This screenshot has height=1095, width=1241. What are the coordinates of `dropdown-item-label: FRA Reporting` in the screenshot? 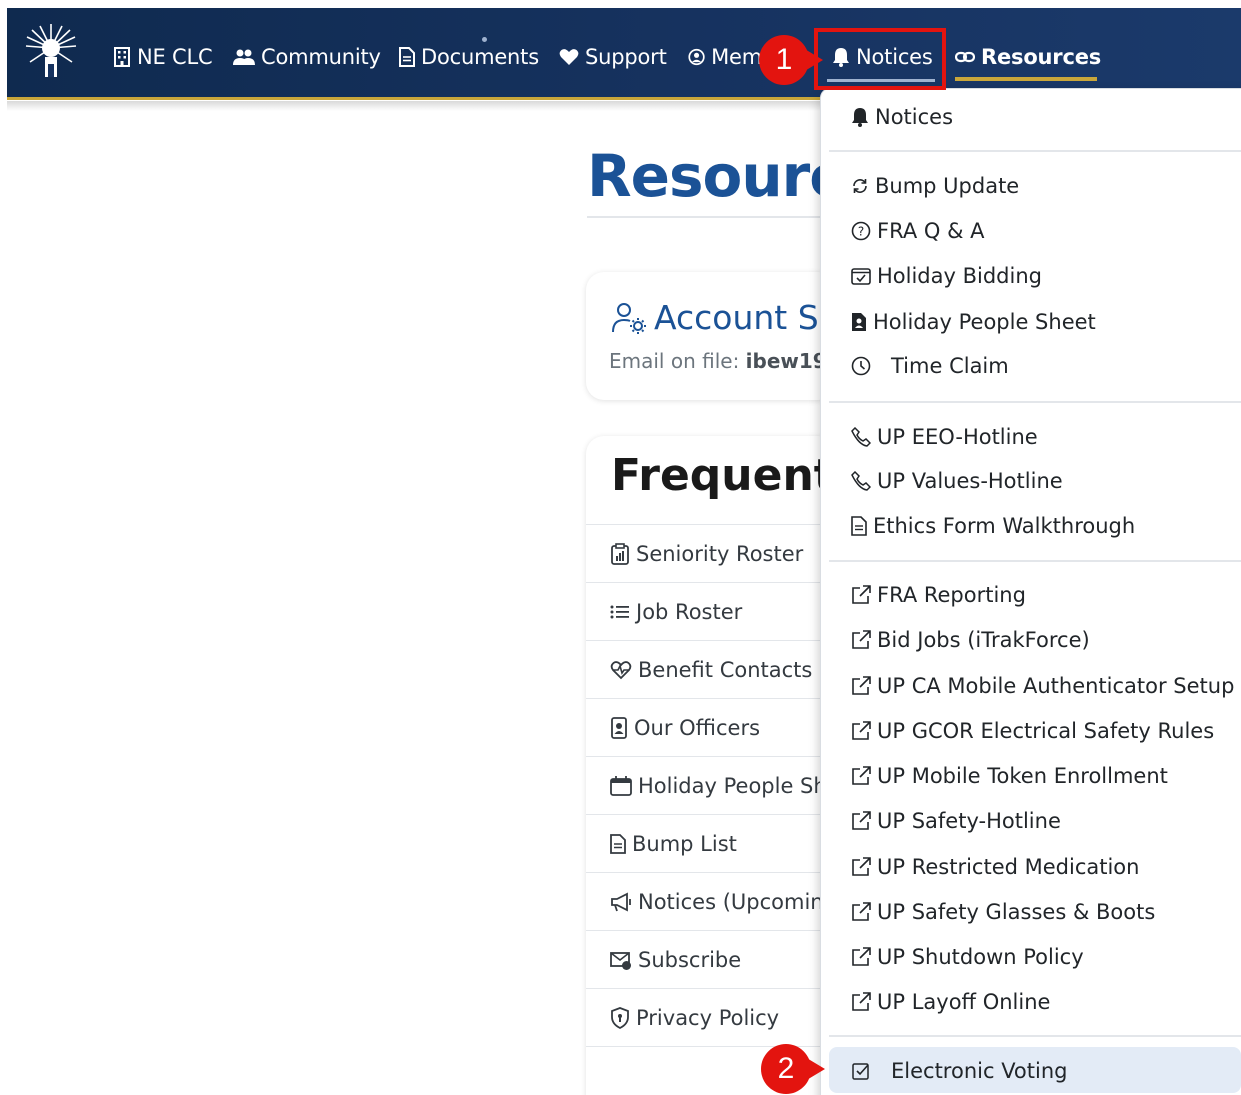 It's located at (951, 595).